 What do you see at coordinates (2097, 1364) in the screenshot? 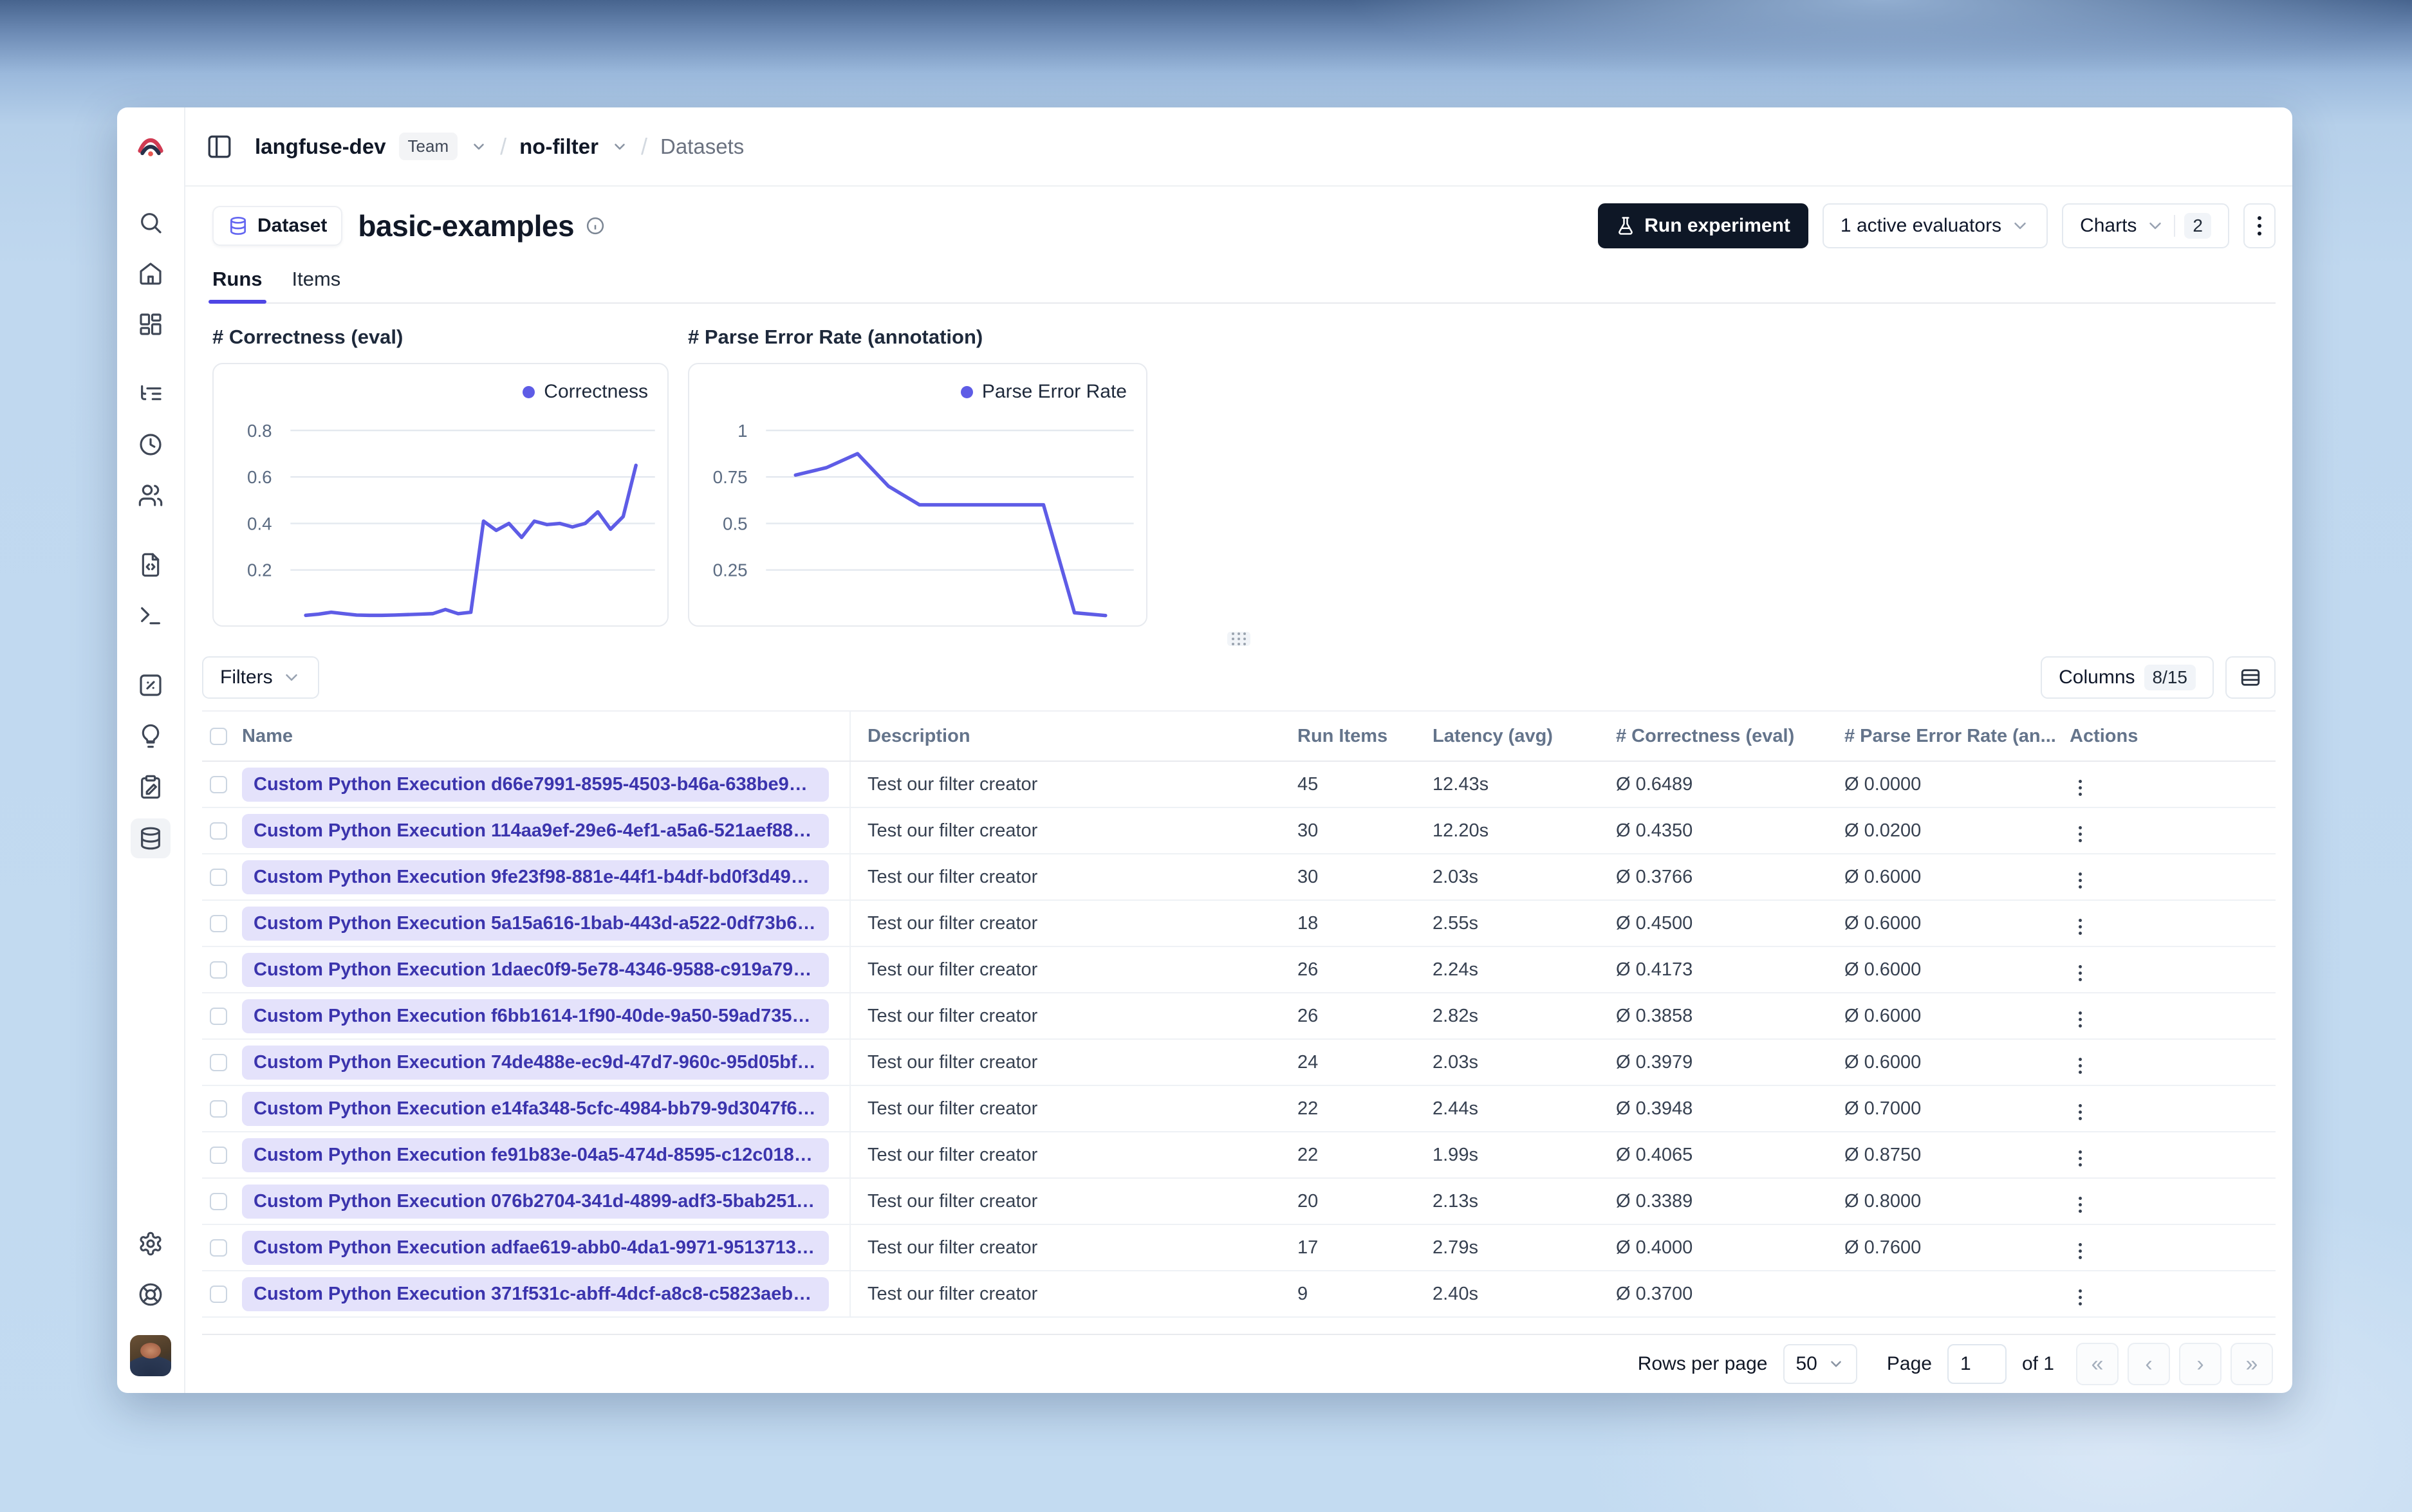
I see `first-page-button: «` at bounding box center [2097, 1364].